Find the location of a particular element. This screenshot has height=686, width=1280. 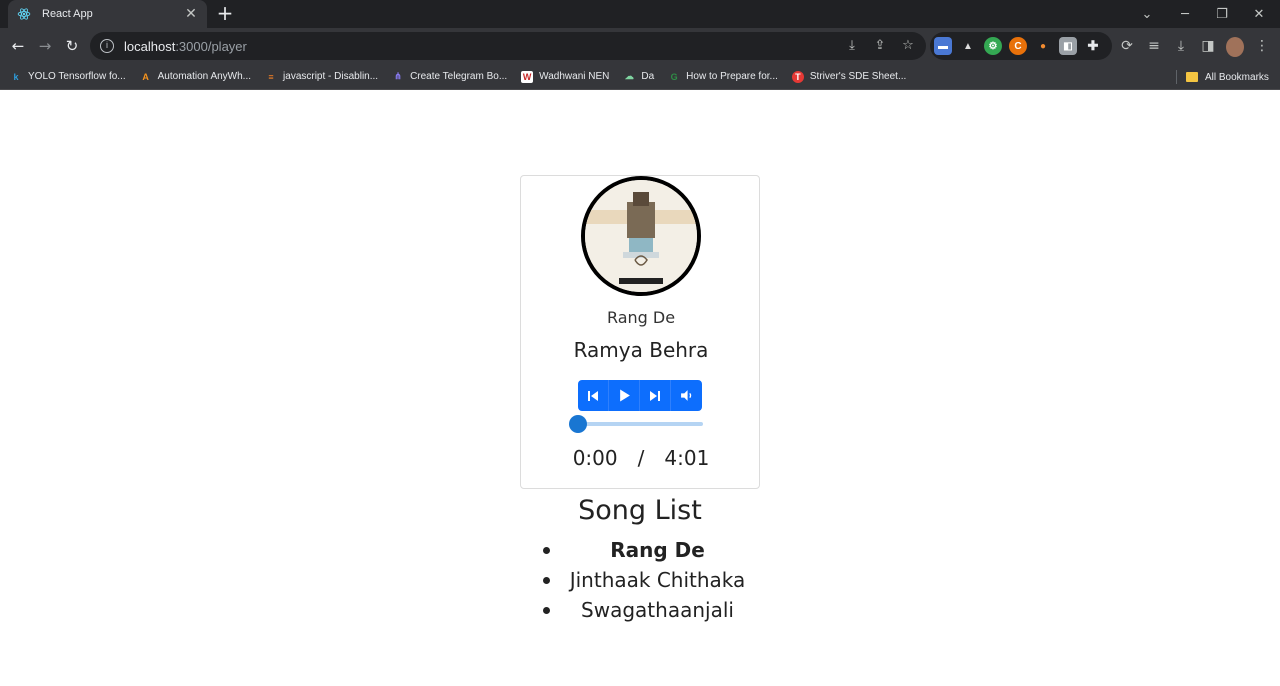

song-name: Swagathaanjali is located at coordinates (657, 610).